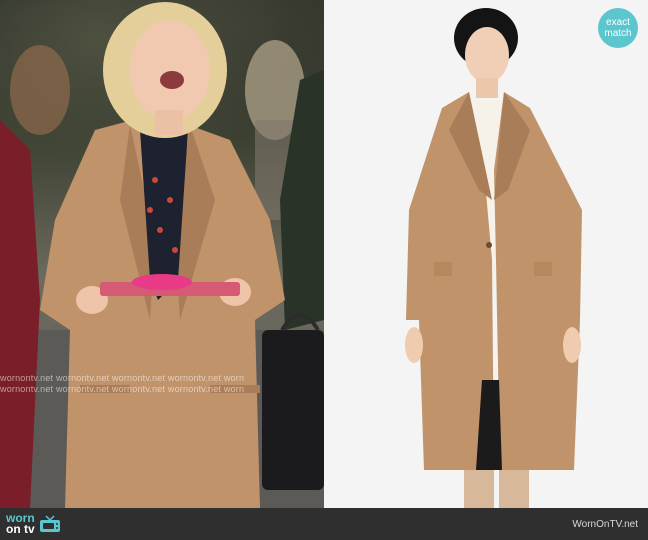 Image resolution: width=648 pixels, height=540 pixels. What do you see at coordinates (605, 524) in the screenshot?
I see `site-label: WornOnTV.net` at bounding box center [605, 524].